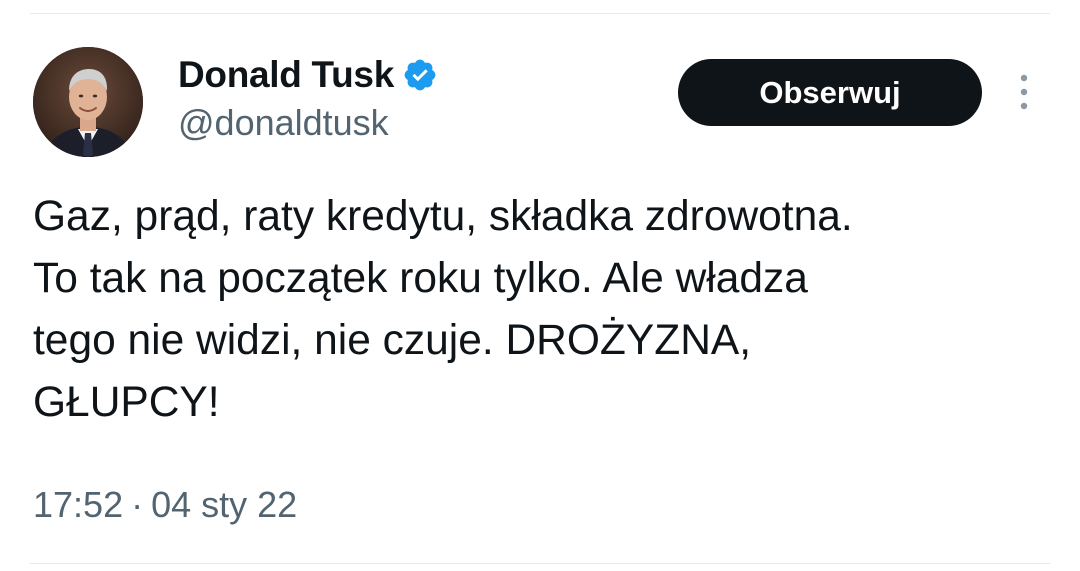 This screenshot has height=571, width=1080. Describe the element at coordinates (420, 75) in the screenshot. I see `verified-badge-icon` at that location.